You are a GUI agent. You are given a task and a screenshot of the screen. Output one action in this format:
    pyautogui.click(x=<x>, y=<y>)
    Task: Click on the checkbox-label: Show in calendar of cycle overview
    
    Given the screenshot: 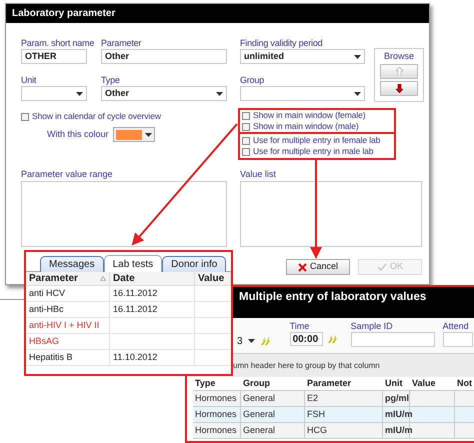 What is the action you would take?
    pyautogui.click(x=96, y=116)
    